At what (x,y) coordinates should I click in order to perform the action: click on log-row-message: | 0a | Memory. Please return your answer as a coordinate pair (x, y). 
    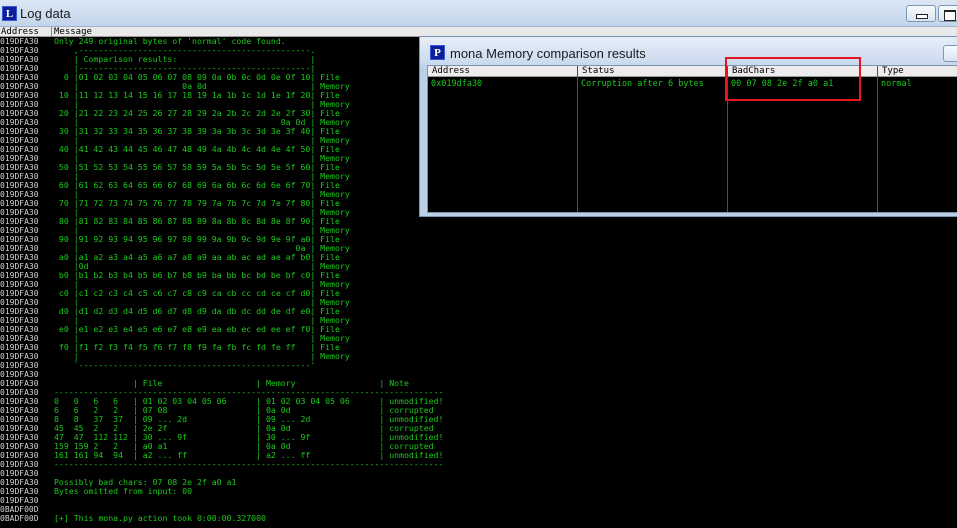
    Looking at the image, I should click on (202, 248).